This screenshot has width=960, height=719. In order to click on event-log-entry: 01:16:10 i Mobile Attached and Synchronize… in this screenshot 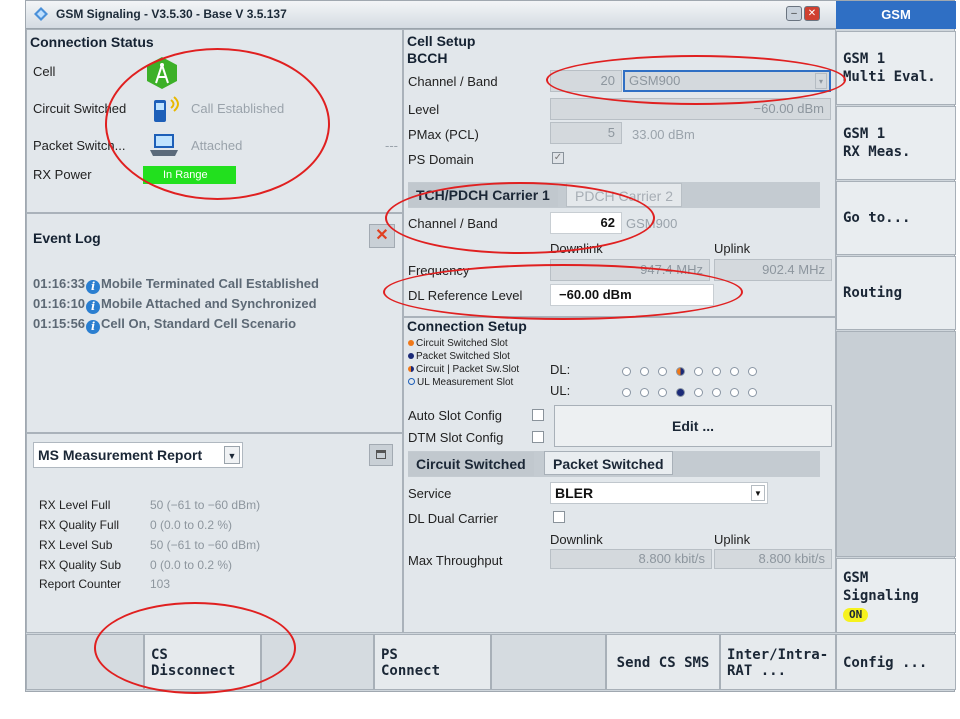, I will do `click(175, 305)`.